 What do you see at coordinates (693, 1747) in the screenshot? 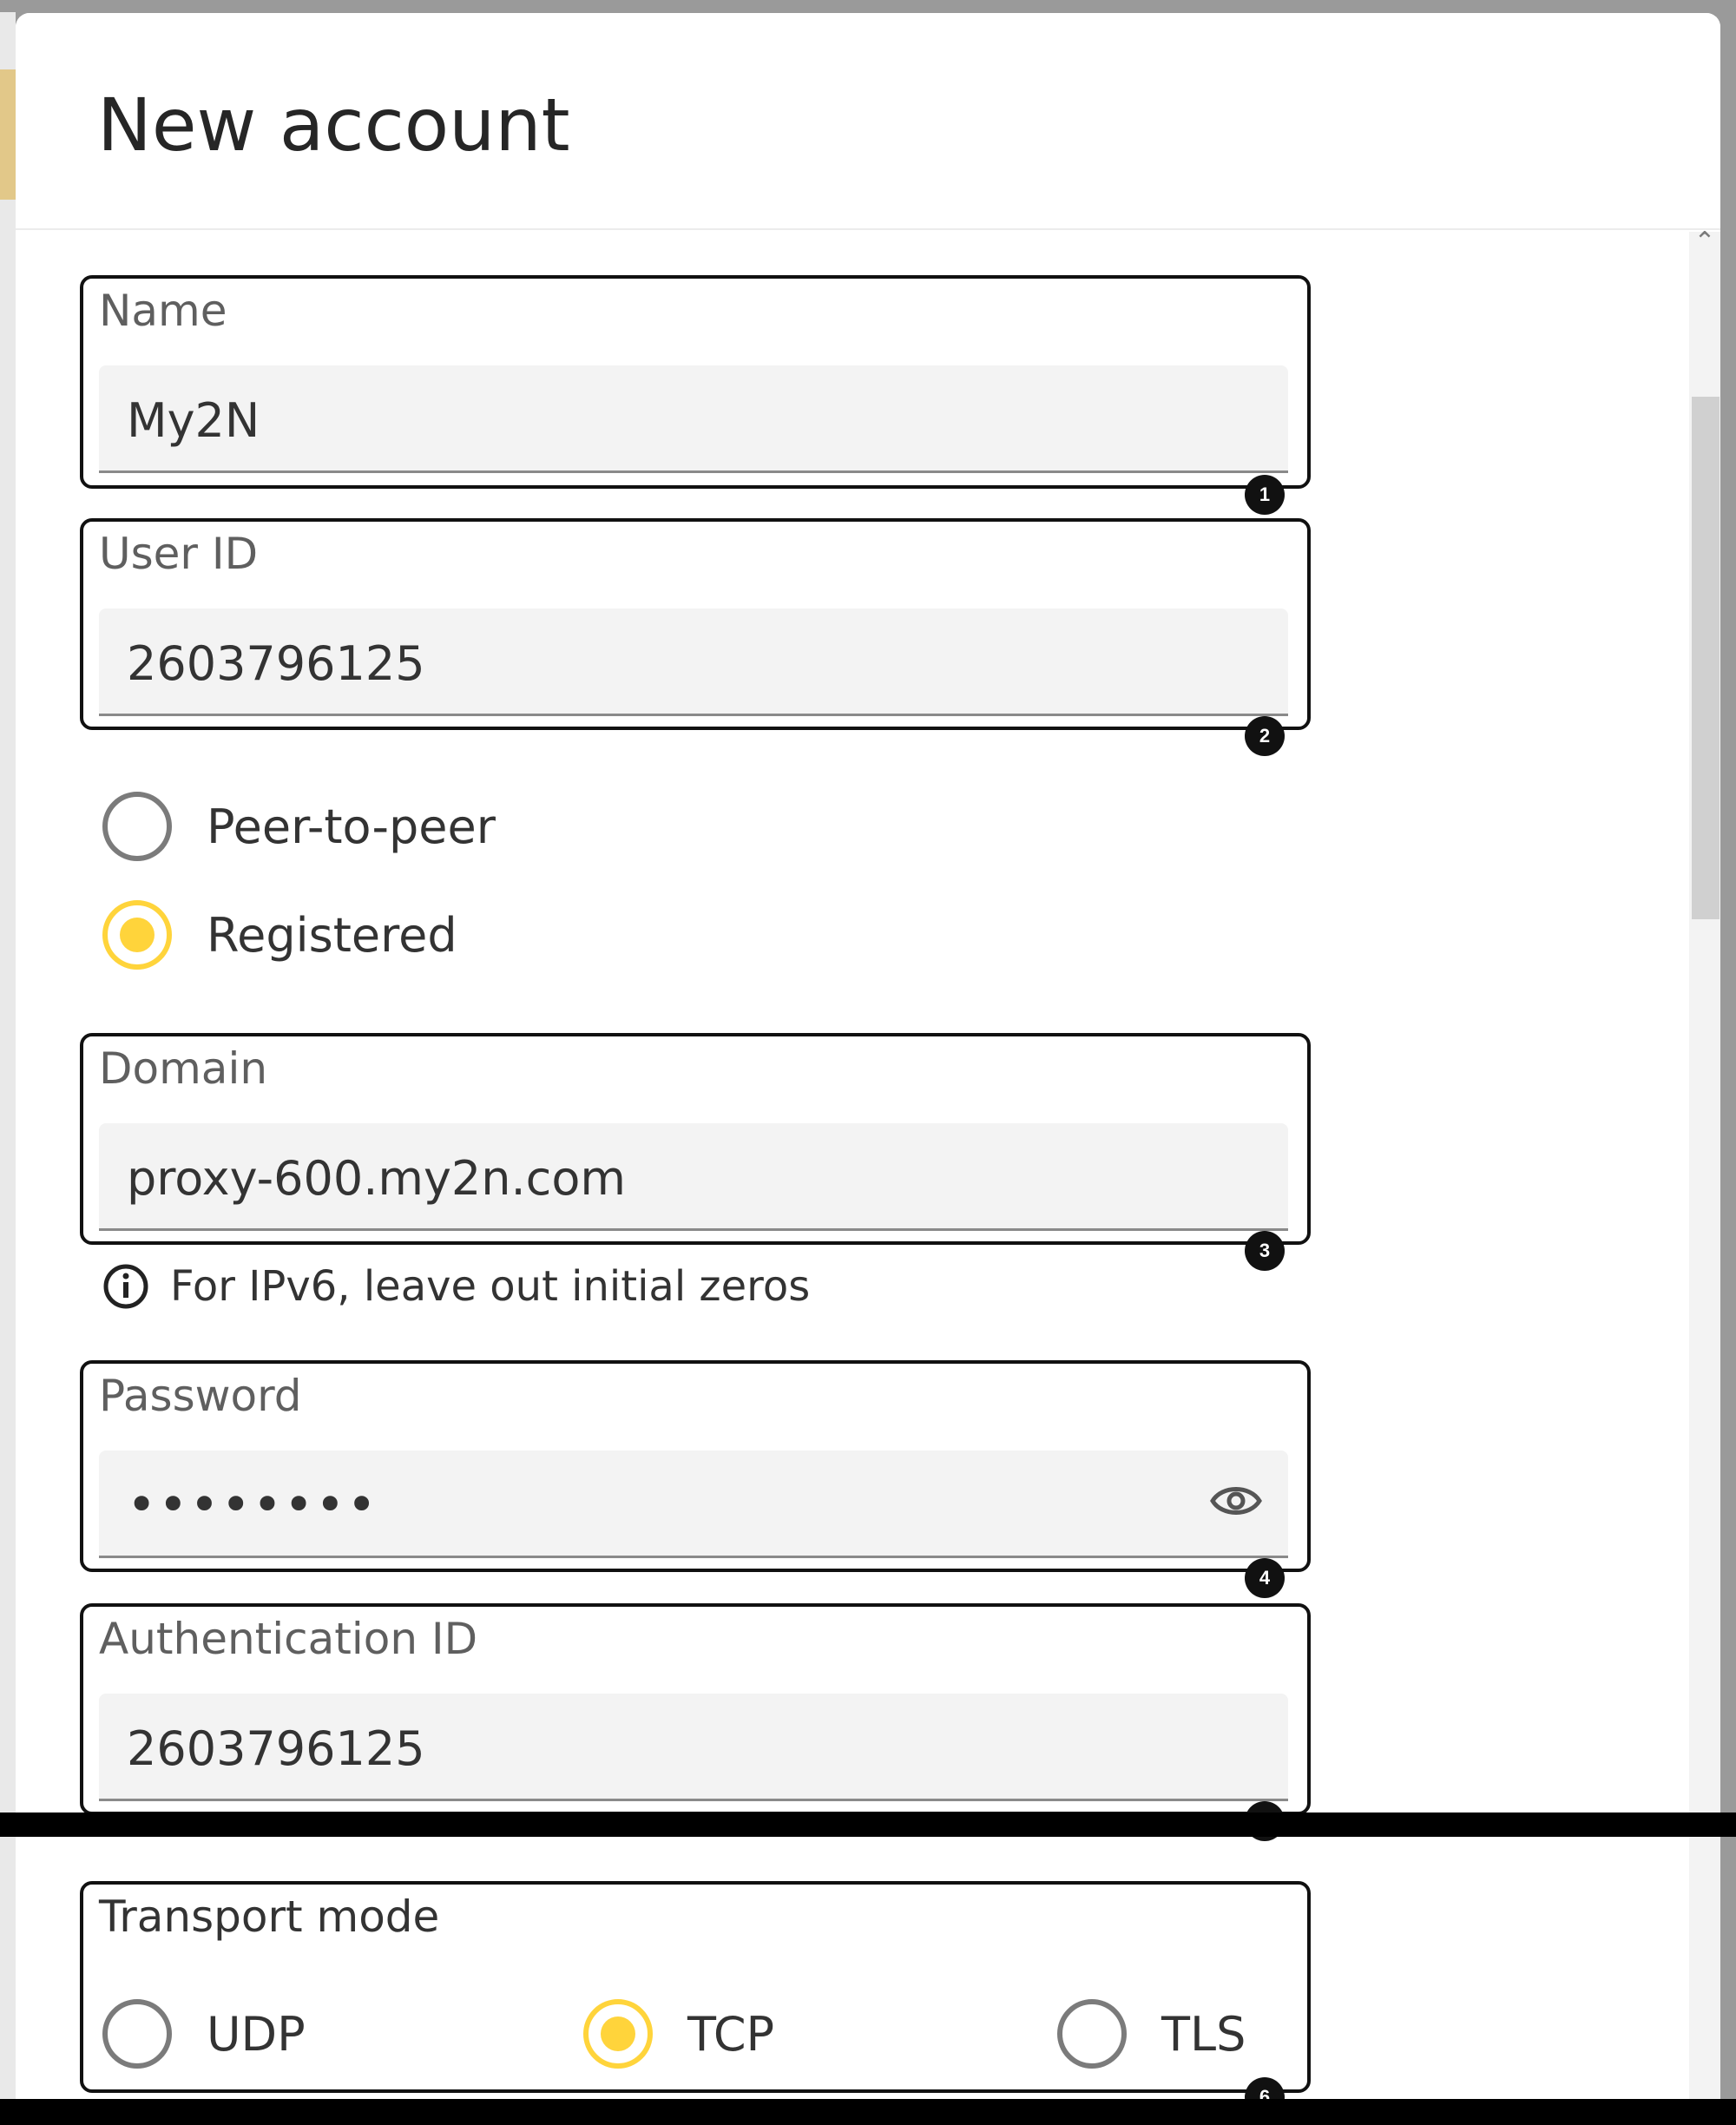
I see `auth-id-input: 2603796125` at bounding box center [693, 1747].